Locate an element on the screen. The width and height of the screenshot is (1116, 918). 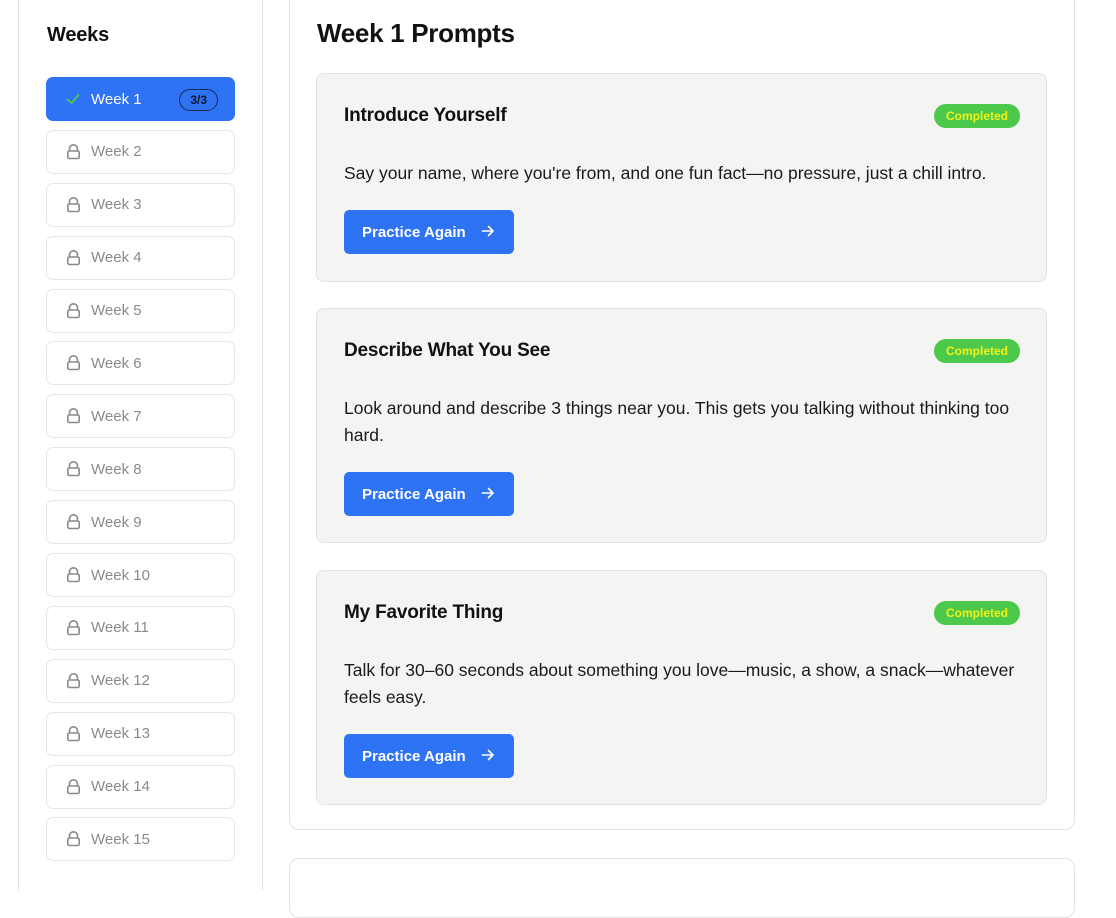
week-item-2: Week 2 is located at coordinates (140, 151).